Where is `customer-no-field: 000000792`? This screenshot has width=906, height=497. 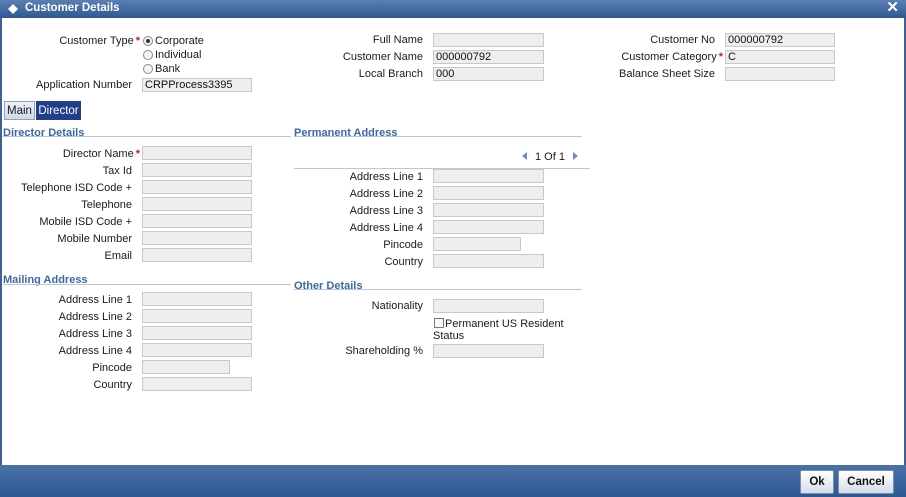
customer-no-field: 000000792 is located at coordinates (780, 40).